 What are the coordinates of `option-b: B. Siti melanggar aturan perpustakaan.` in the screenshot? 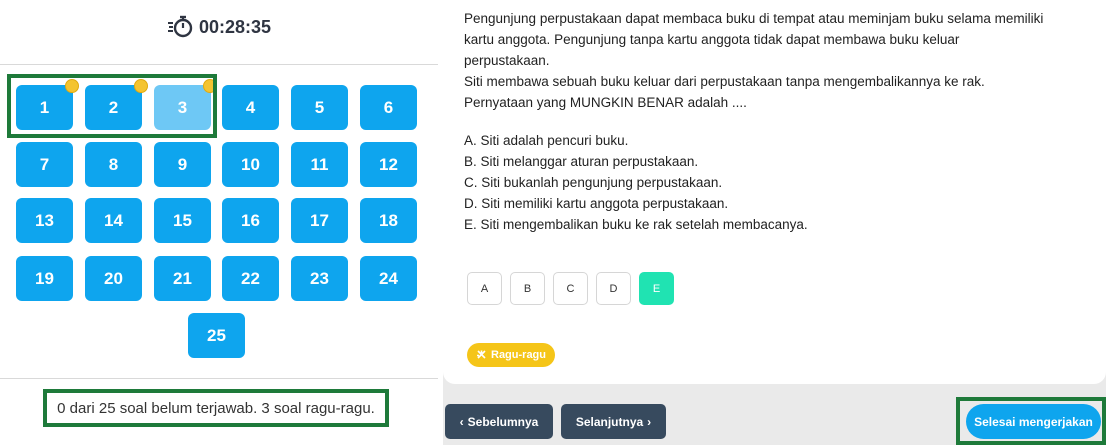 It's located at (581, 161).